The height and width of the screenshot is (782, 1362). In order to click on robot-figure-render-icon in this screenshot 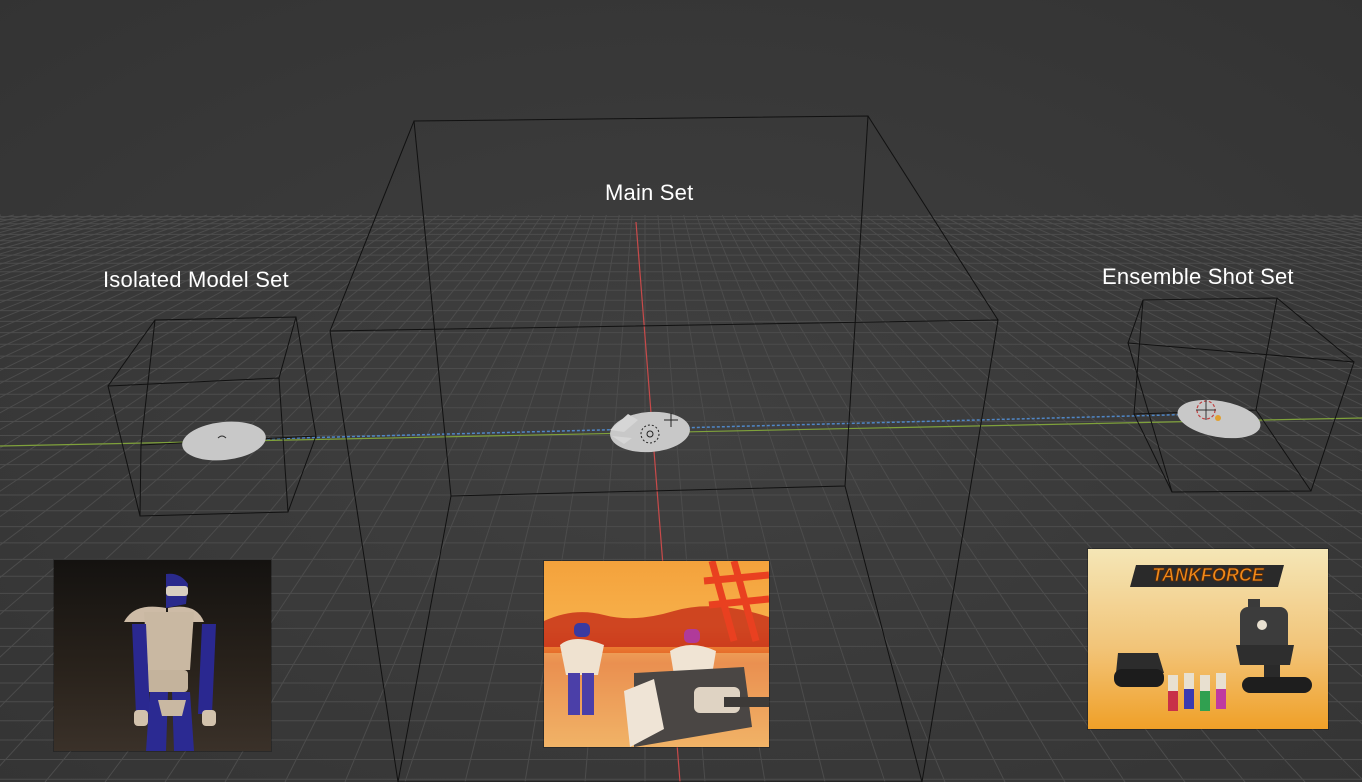, I will do `click(162, 655)`.